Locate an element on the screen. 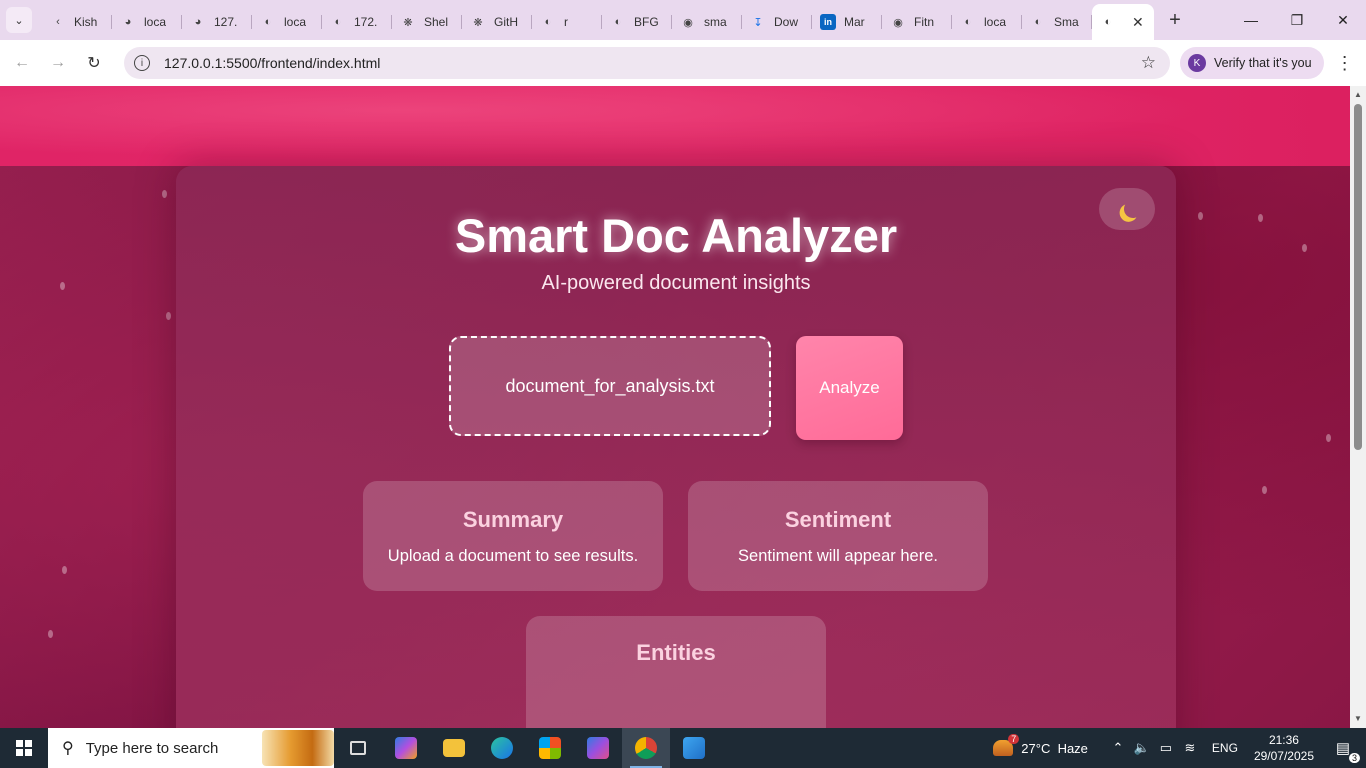  avatar: K is located at coordinates (1197, 63).